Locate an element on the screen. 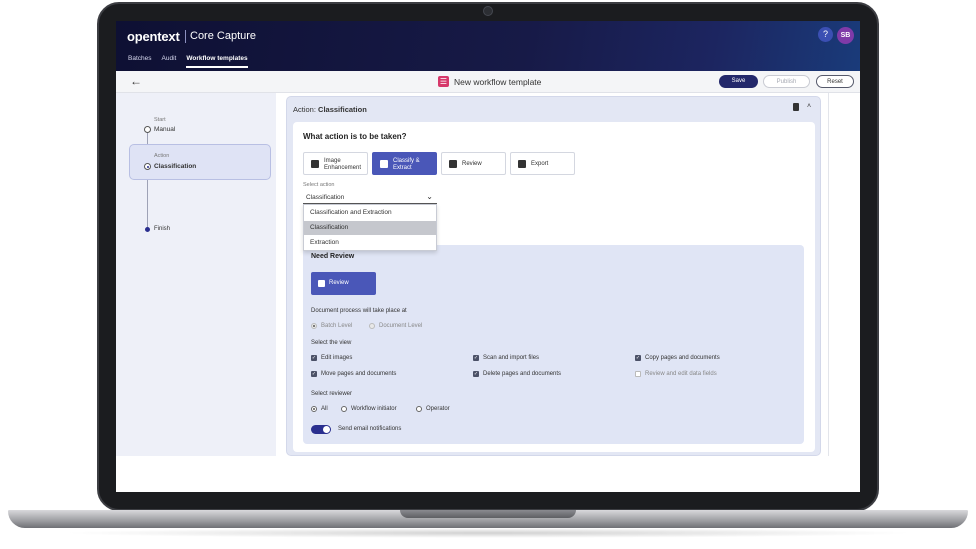  step-start-node-icon is located at coordinates (147, 129).